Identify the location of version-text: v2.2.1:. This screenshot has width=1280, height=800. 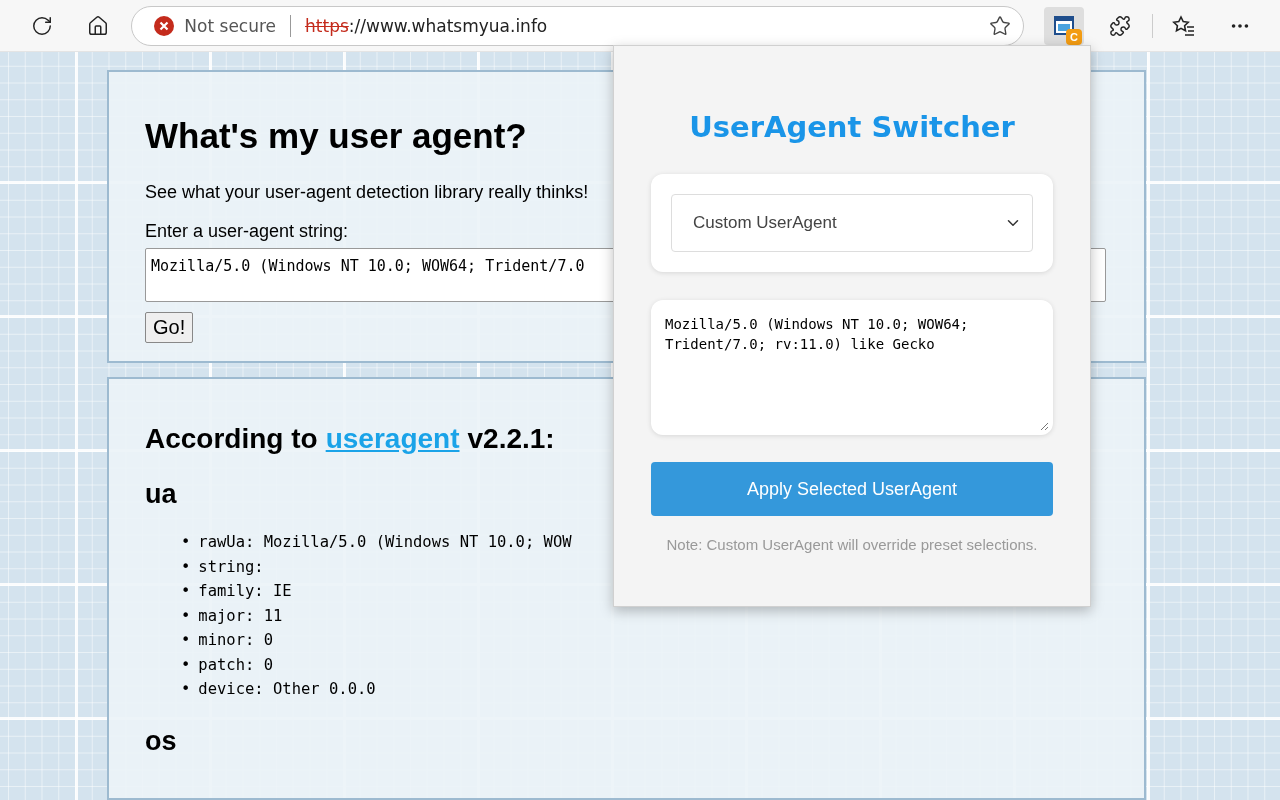
(511, 439).